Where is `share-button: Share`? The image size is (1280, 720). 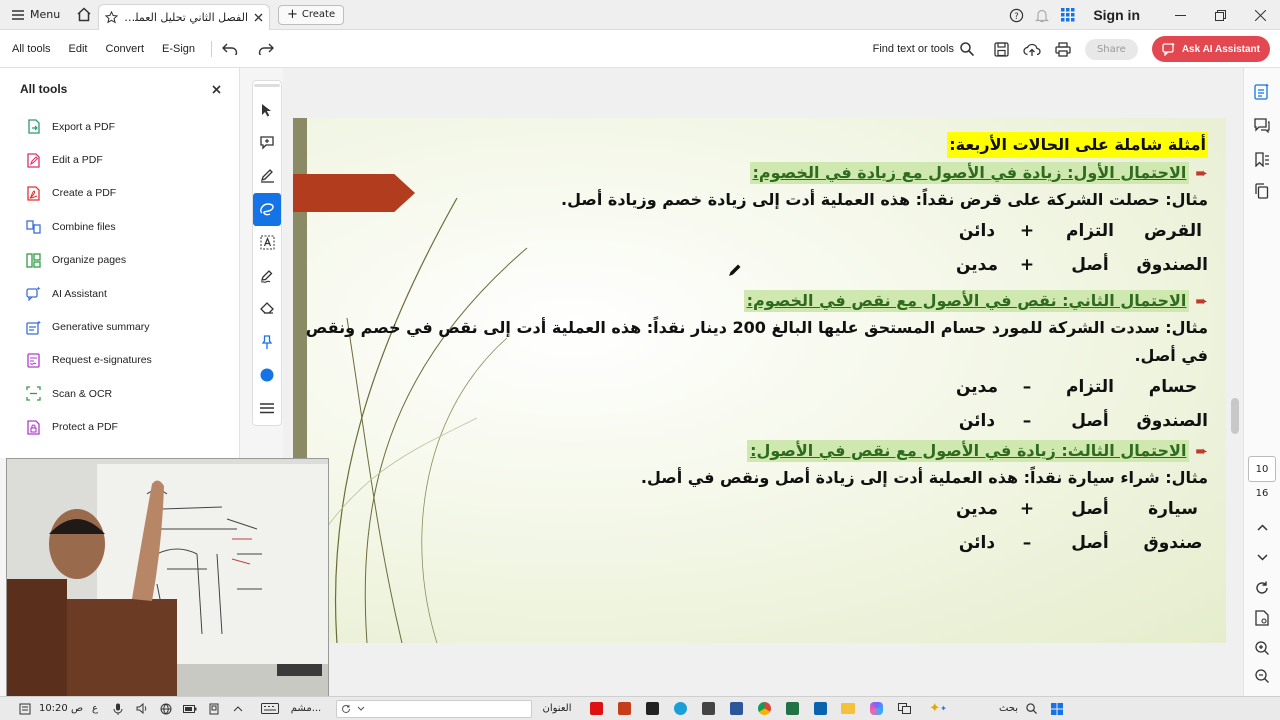
share-button: Share is located at coordinates (1111, 49).